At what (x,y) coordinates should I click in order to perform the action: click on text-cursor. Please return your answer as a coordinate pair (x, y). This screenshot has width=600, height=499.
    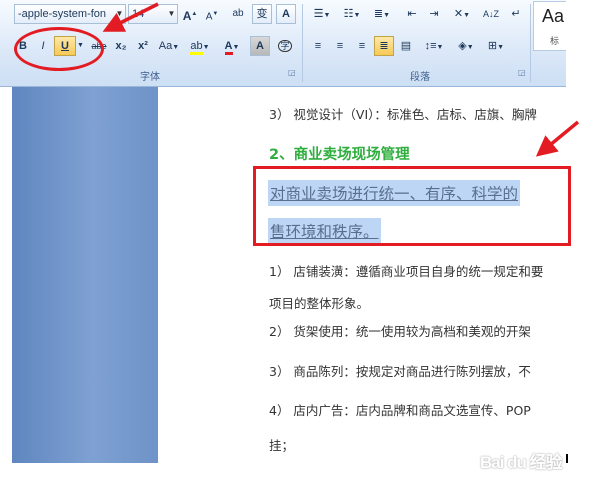
    Looking at the image, I should click on (567, 458).